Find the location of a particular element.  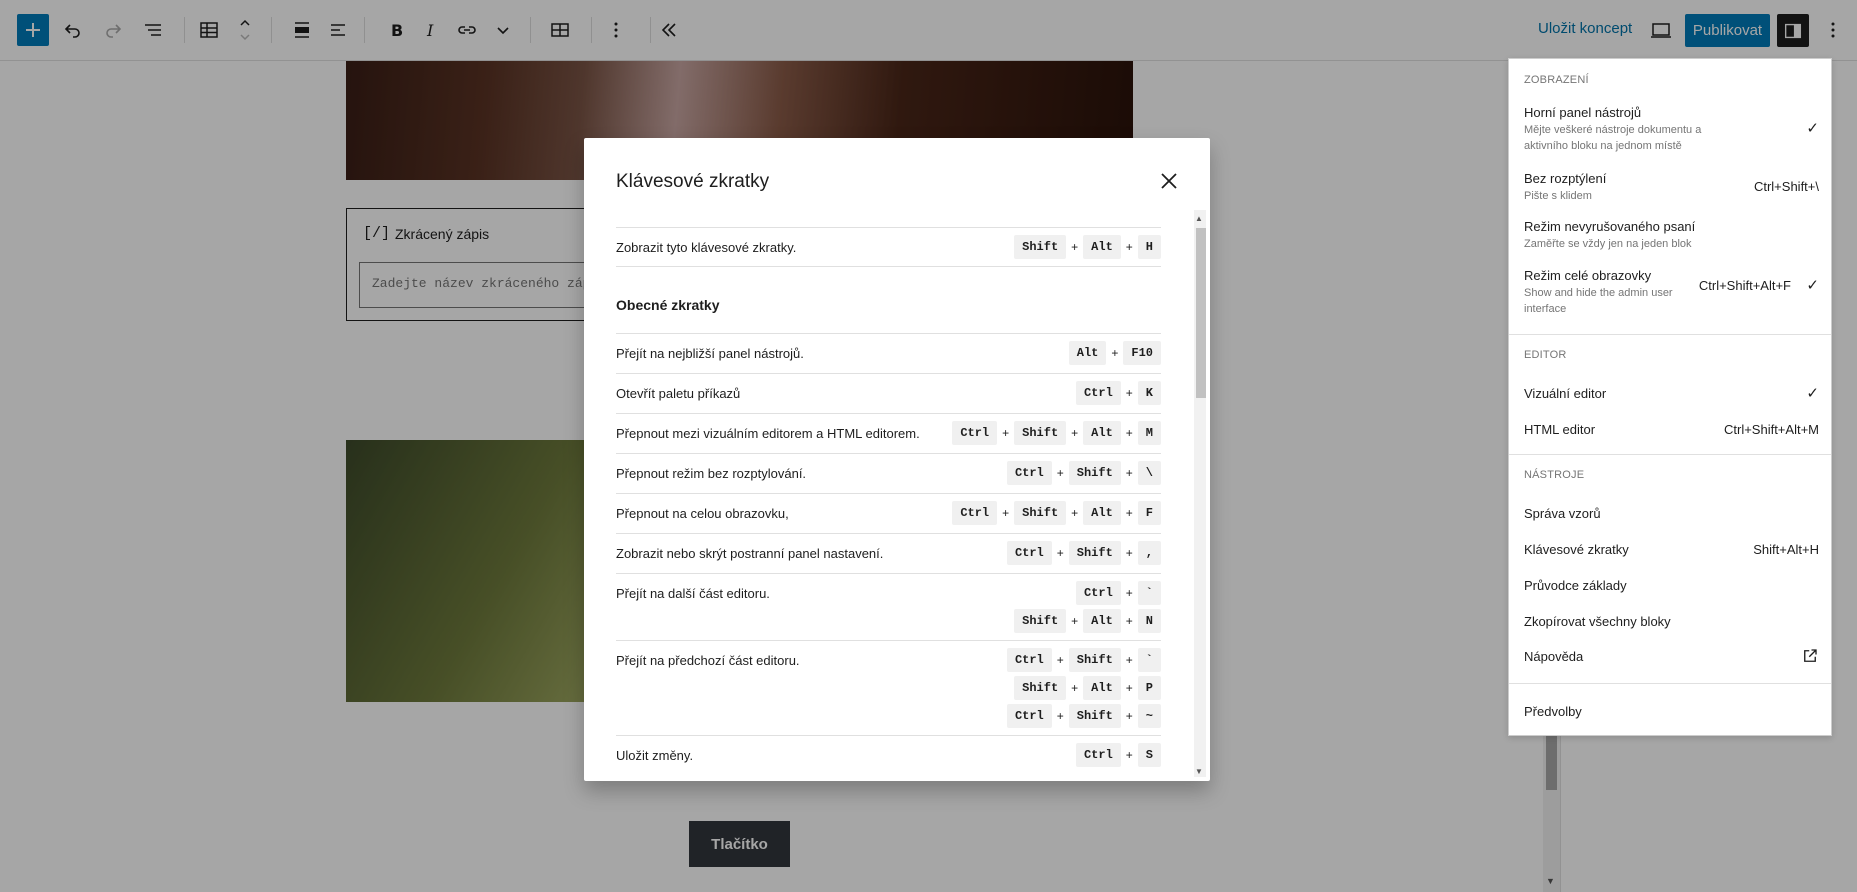

menu-item-shortcut: Ctrl+Shift+\ is located at coordinates (1786, 186).